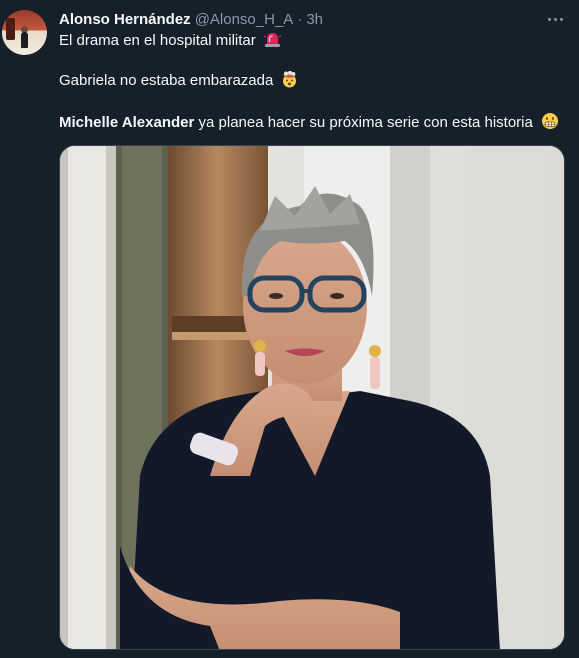 The height and width of the screenshot is (658, 579). What do you see at coordinates (157, 40) in the screenshot?
I see `tweet-text-1: El drama en el hospital militar` at bounding box center [157, 40].